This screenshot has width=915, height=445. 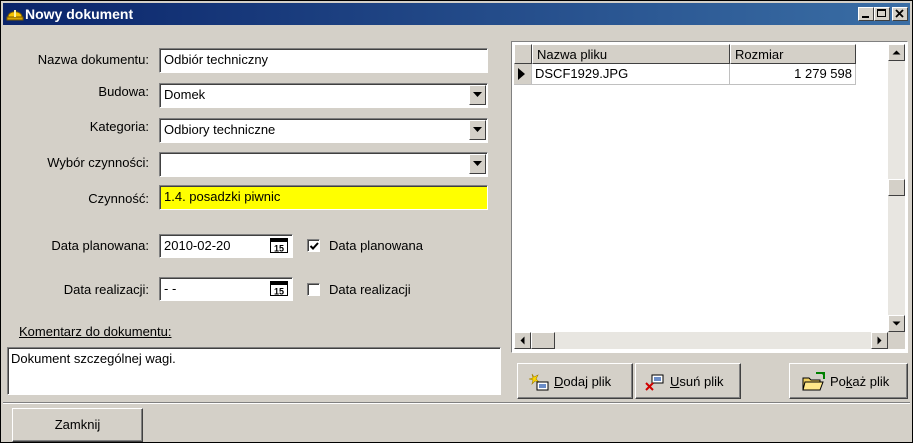 I want to click on close-dialog-button: Zamknij, so click(x=77, y=425).